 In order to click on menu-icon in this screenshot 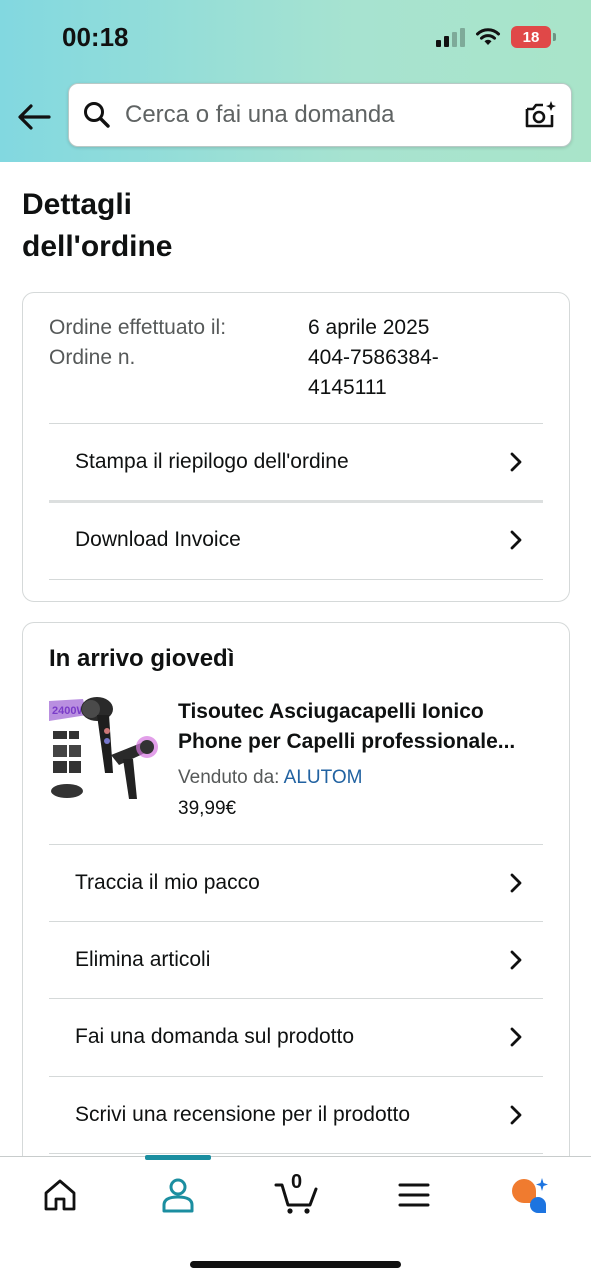, I will do `click(414, 1195)`.